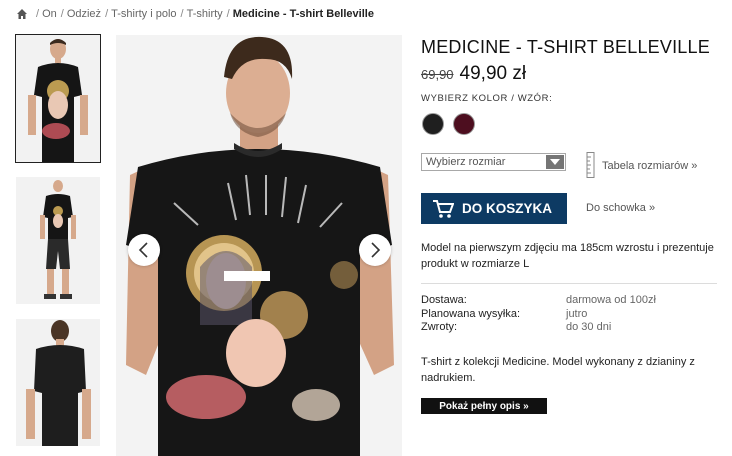 This screenshot has height=456, width=732. What do you see at coordinates (649, 166) in the screenshot?
I see `size-table-link: Tabela rozmiarów »` at bounding box center [649, 166].